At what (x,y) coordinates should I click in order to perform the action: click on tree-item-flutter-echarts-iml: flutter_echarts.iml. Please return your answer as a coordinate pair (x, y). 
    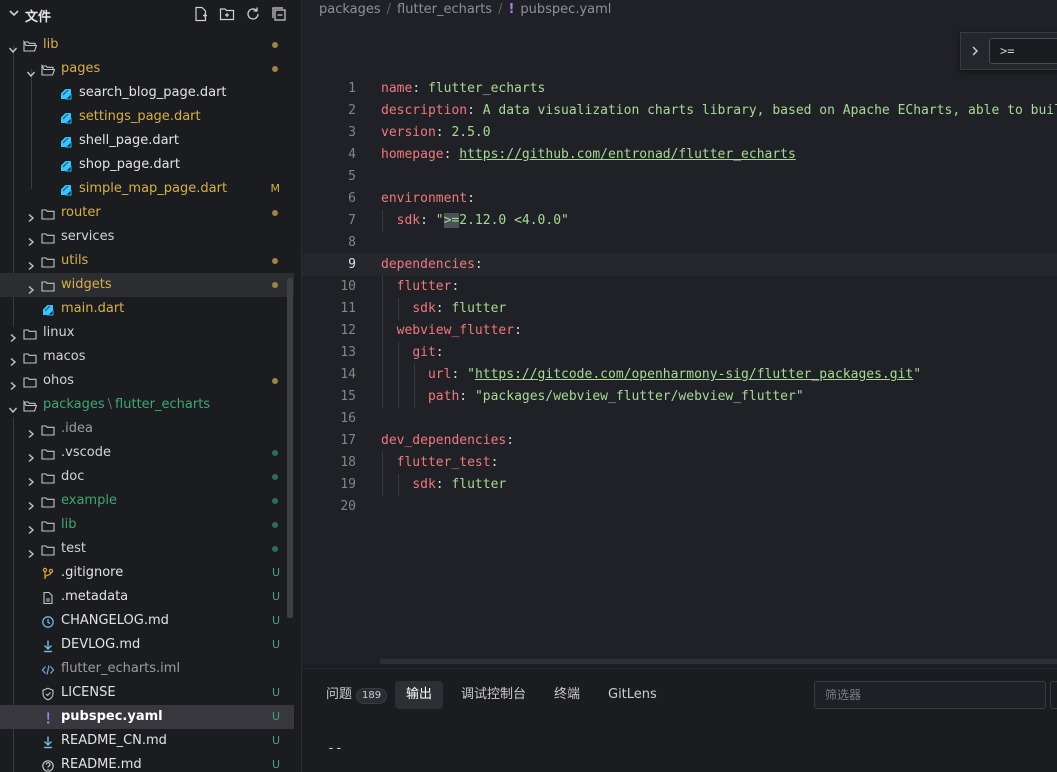
    Looking at the image, I should click on (147, 669).